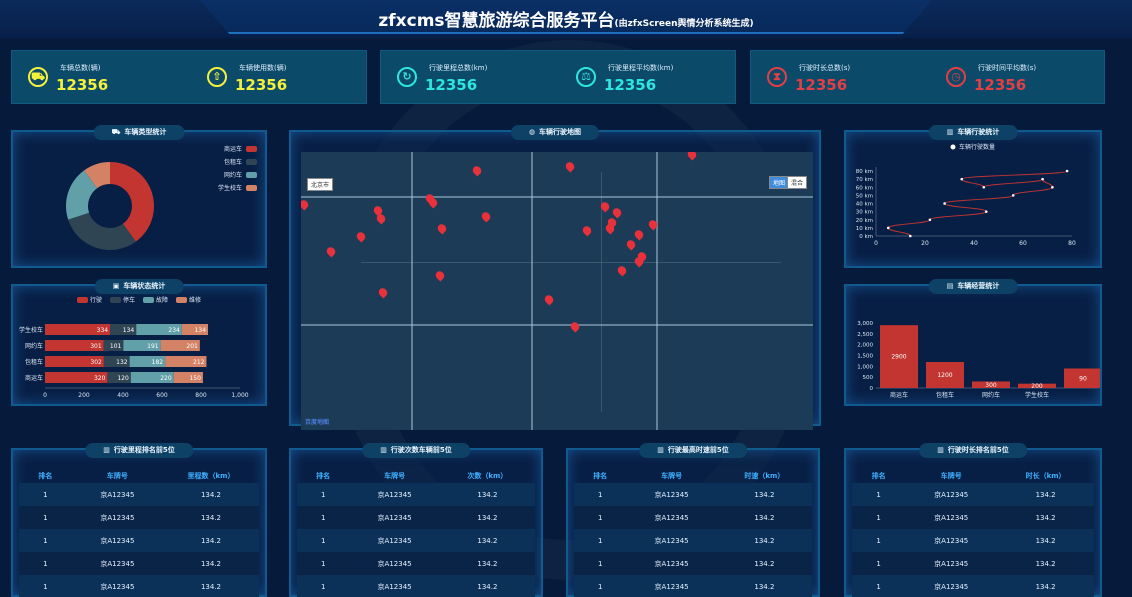 The width and height of the screenshot is (1132, 597). Describe the element at coordinates (237, 161) in the screenshot. I see `legend-item: 包租车` at that location.